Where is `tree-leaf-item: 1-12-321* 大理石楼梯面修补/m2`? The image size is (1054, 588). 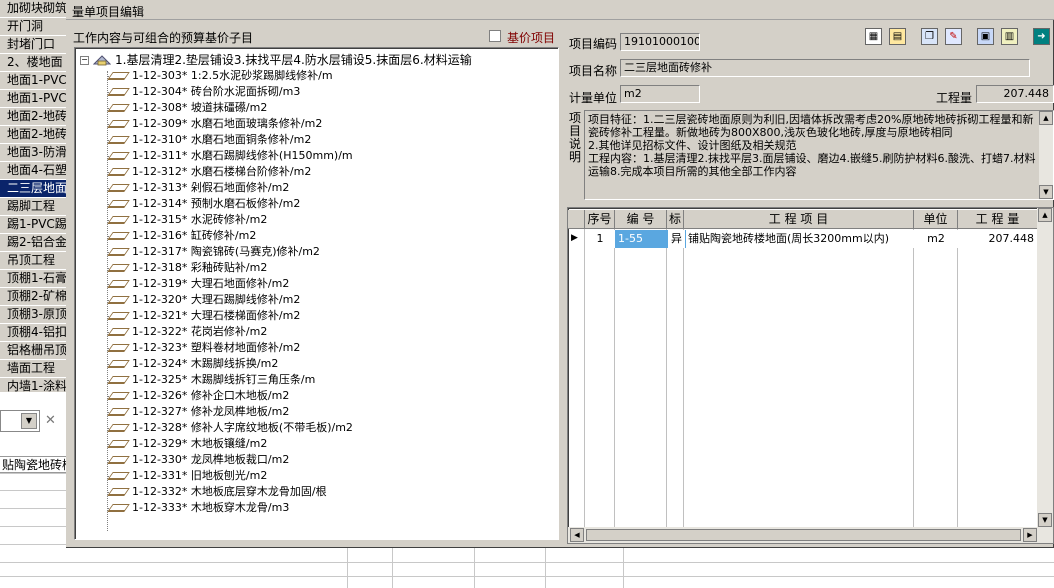
tree-leaf-item: 1-12-321* 大理石楼梯面修补/m2 is located at coordinates (203, 316).